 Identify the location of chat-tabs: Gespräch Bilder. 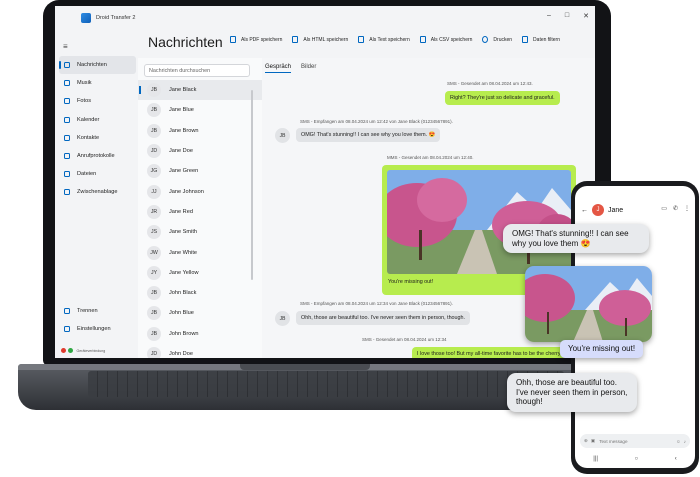
(290, 68).